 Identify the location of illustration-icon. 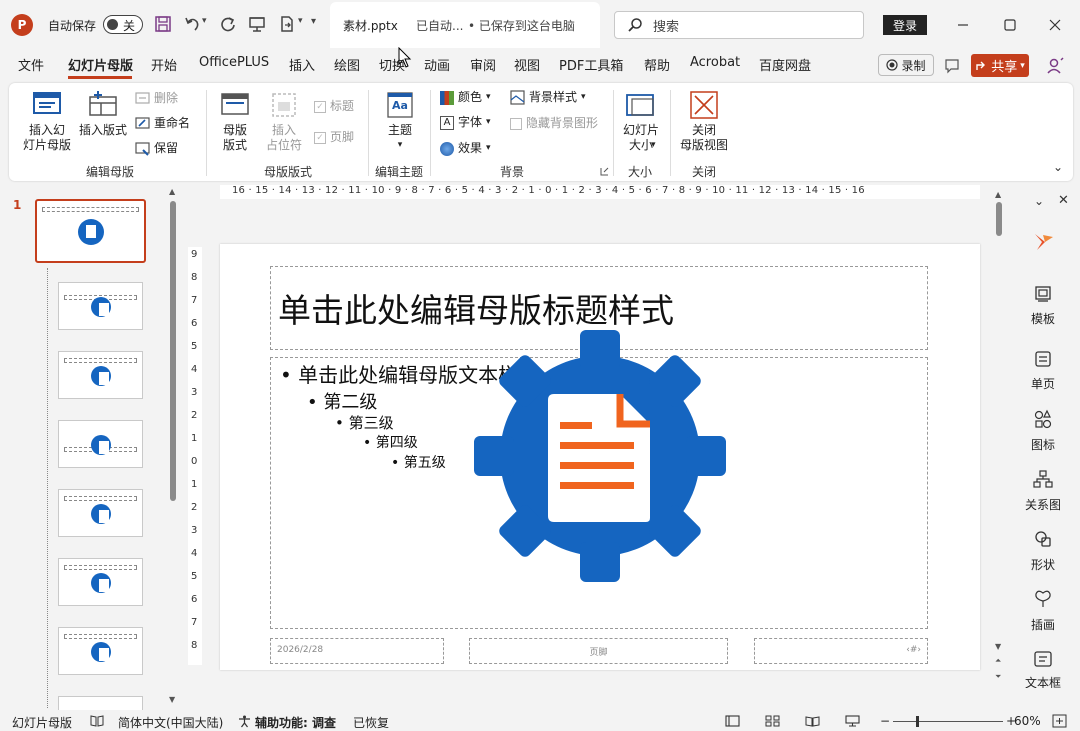
(1043, 599).